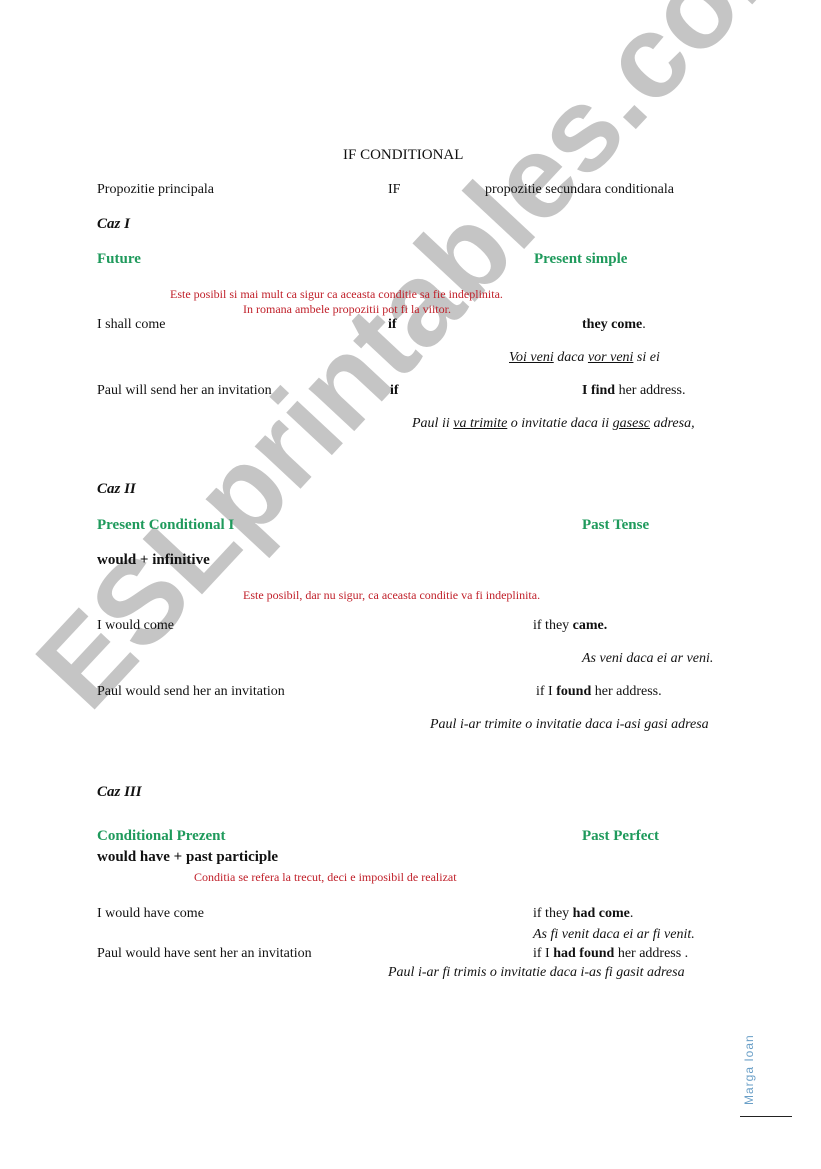 This screenshot has height=1169, width=821. What do you see at coordinates (392, 324) in the screenshot?
I see `case1-ex1-if: if` at bounding box center [392, 324].